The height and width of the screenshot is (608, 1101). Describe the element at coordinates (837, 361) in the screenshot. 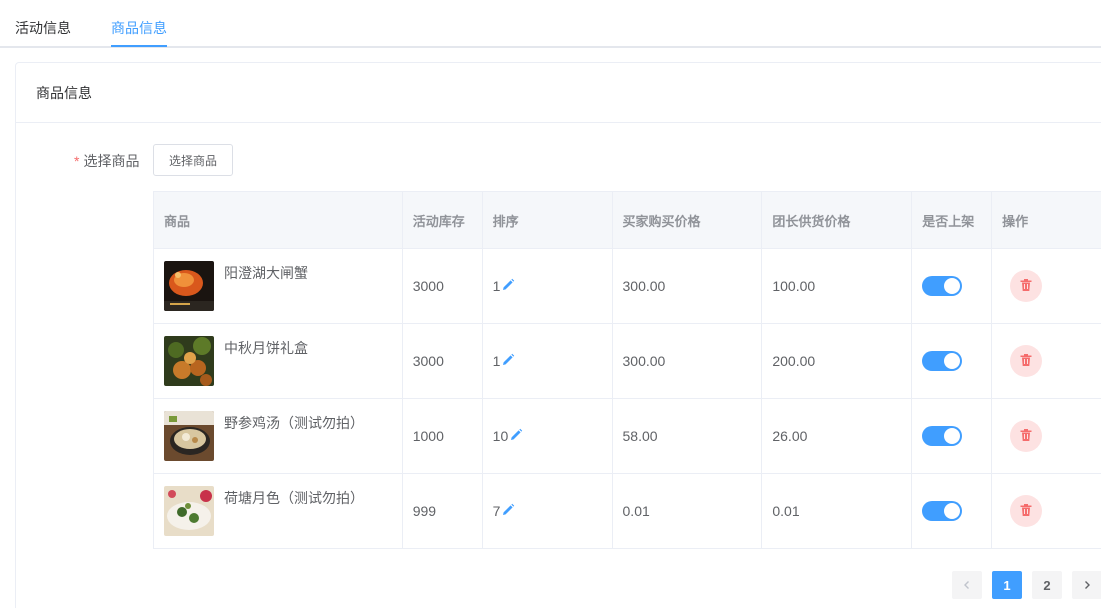

I see `supply-price-cell: 200.00` at that location.